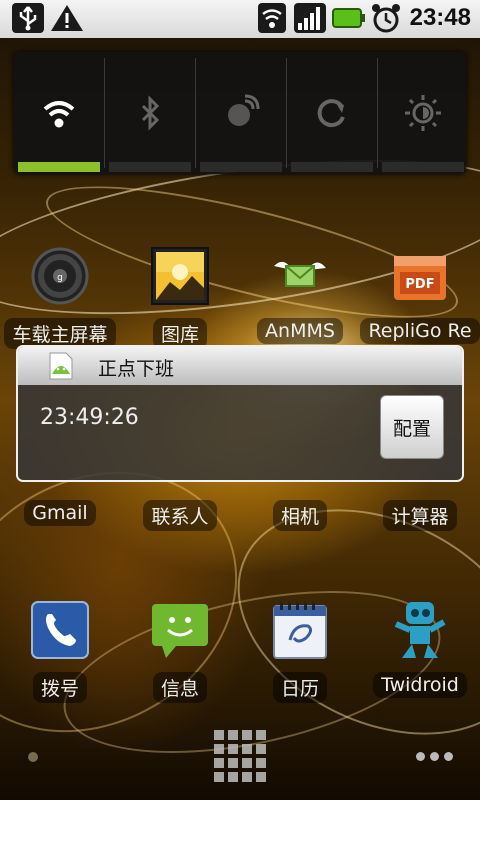 The image size is (480, 854). I want to click on status-time: 23:48, so click(440, 17).